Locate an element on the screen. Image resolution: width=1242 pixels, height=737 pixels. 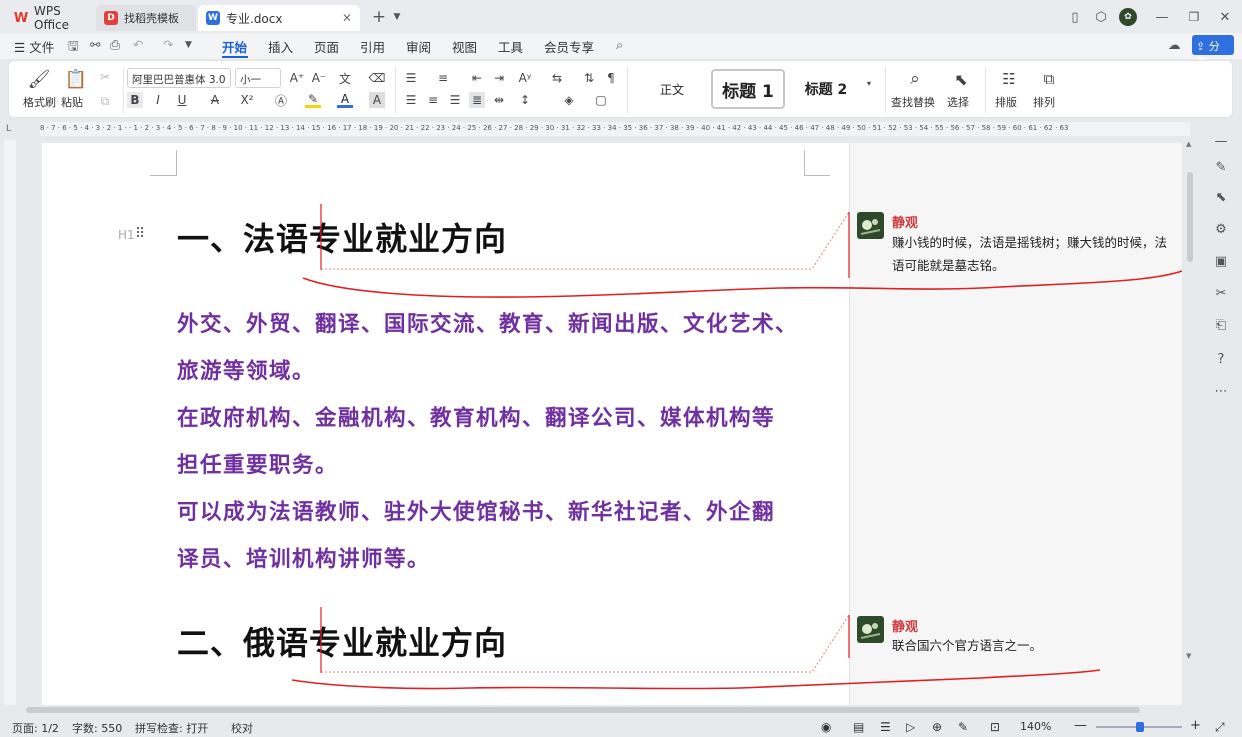
zoom-slider-handle is located at coordinates (1140, 727).